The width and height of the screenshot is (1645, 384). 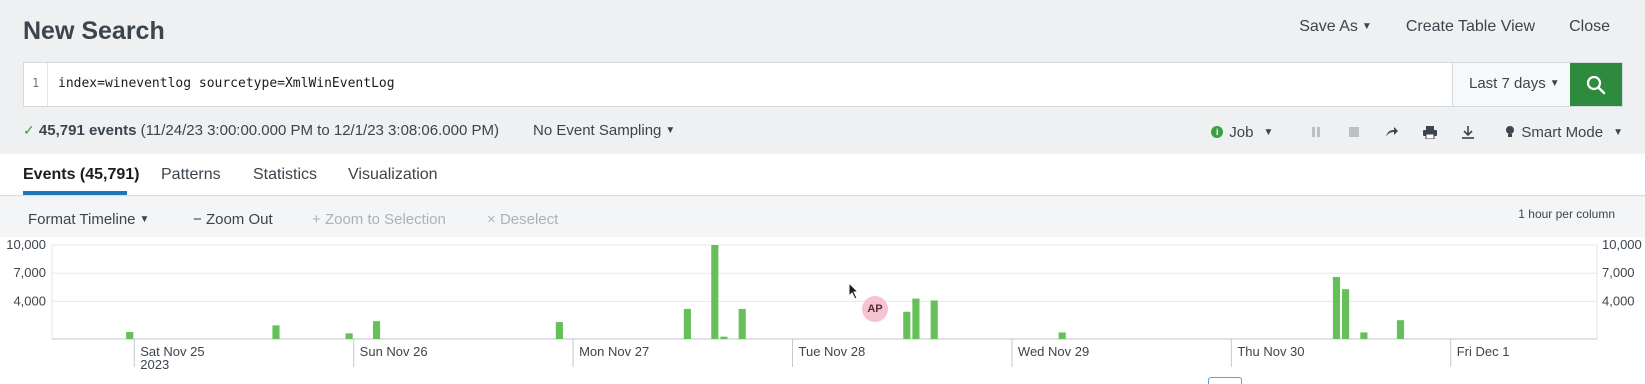 I want to click on y-tick-label-right: 4,000, so click(x=1618, y=300).